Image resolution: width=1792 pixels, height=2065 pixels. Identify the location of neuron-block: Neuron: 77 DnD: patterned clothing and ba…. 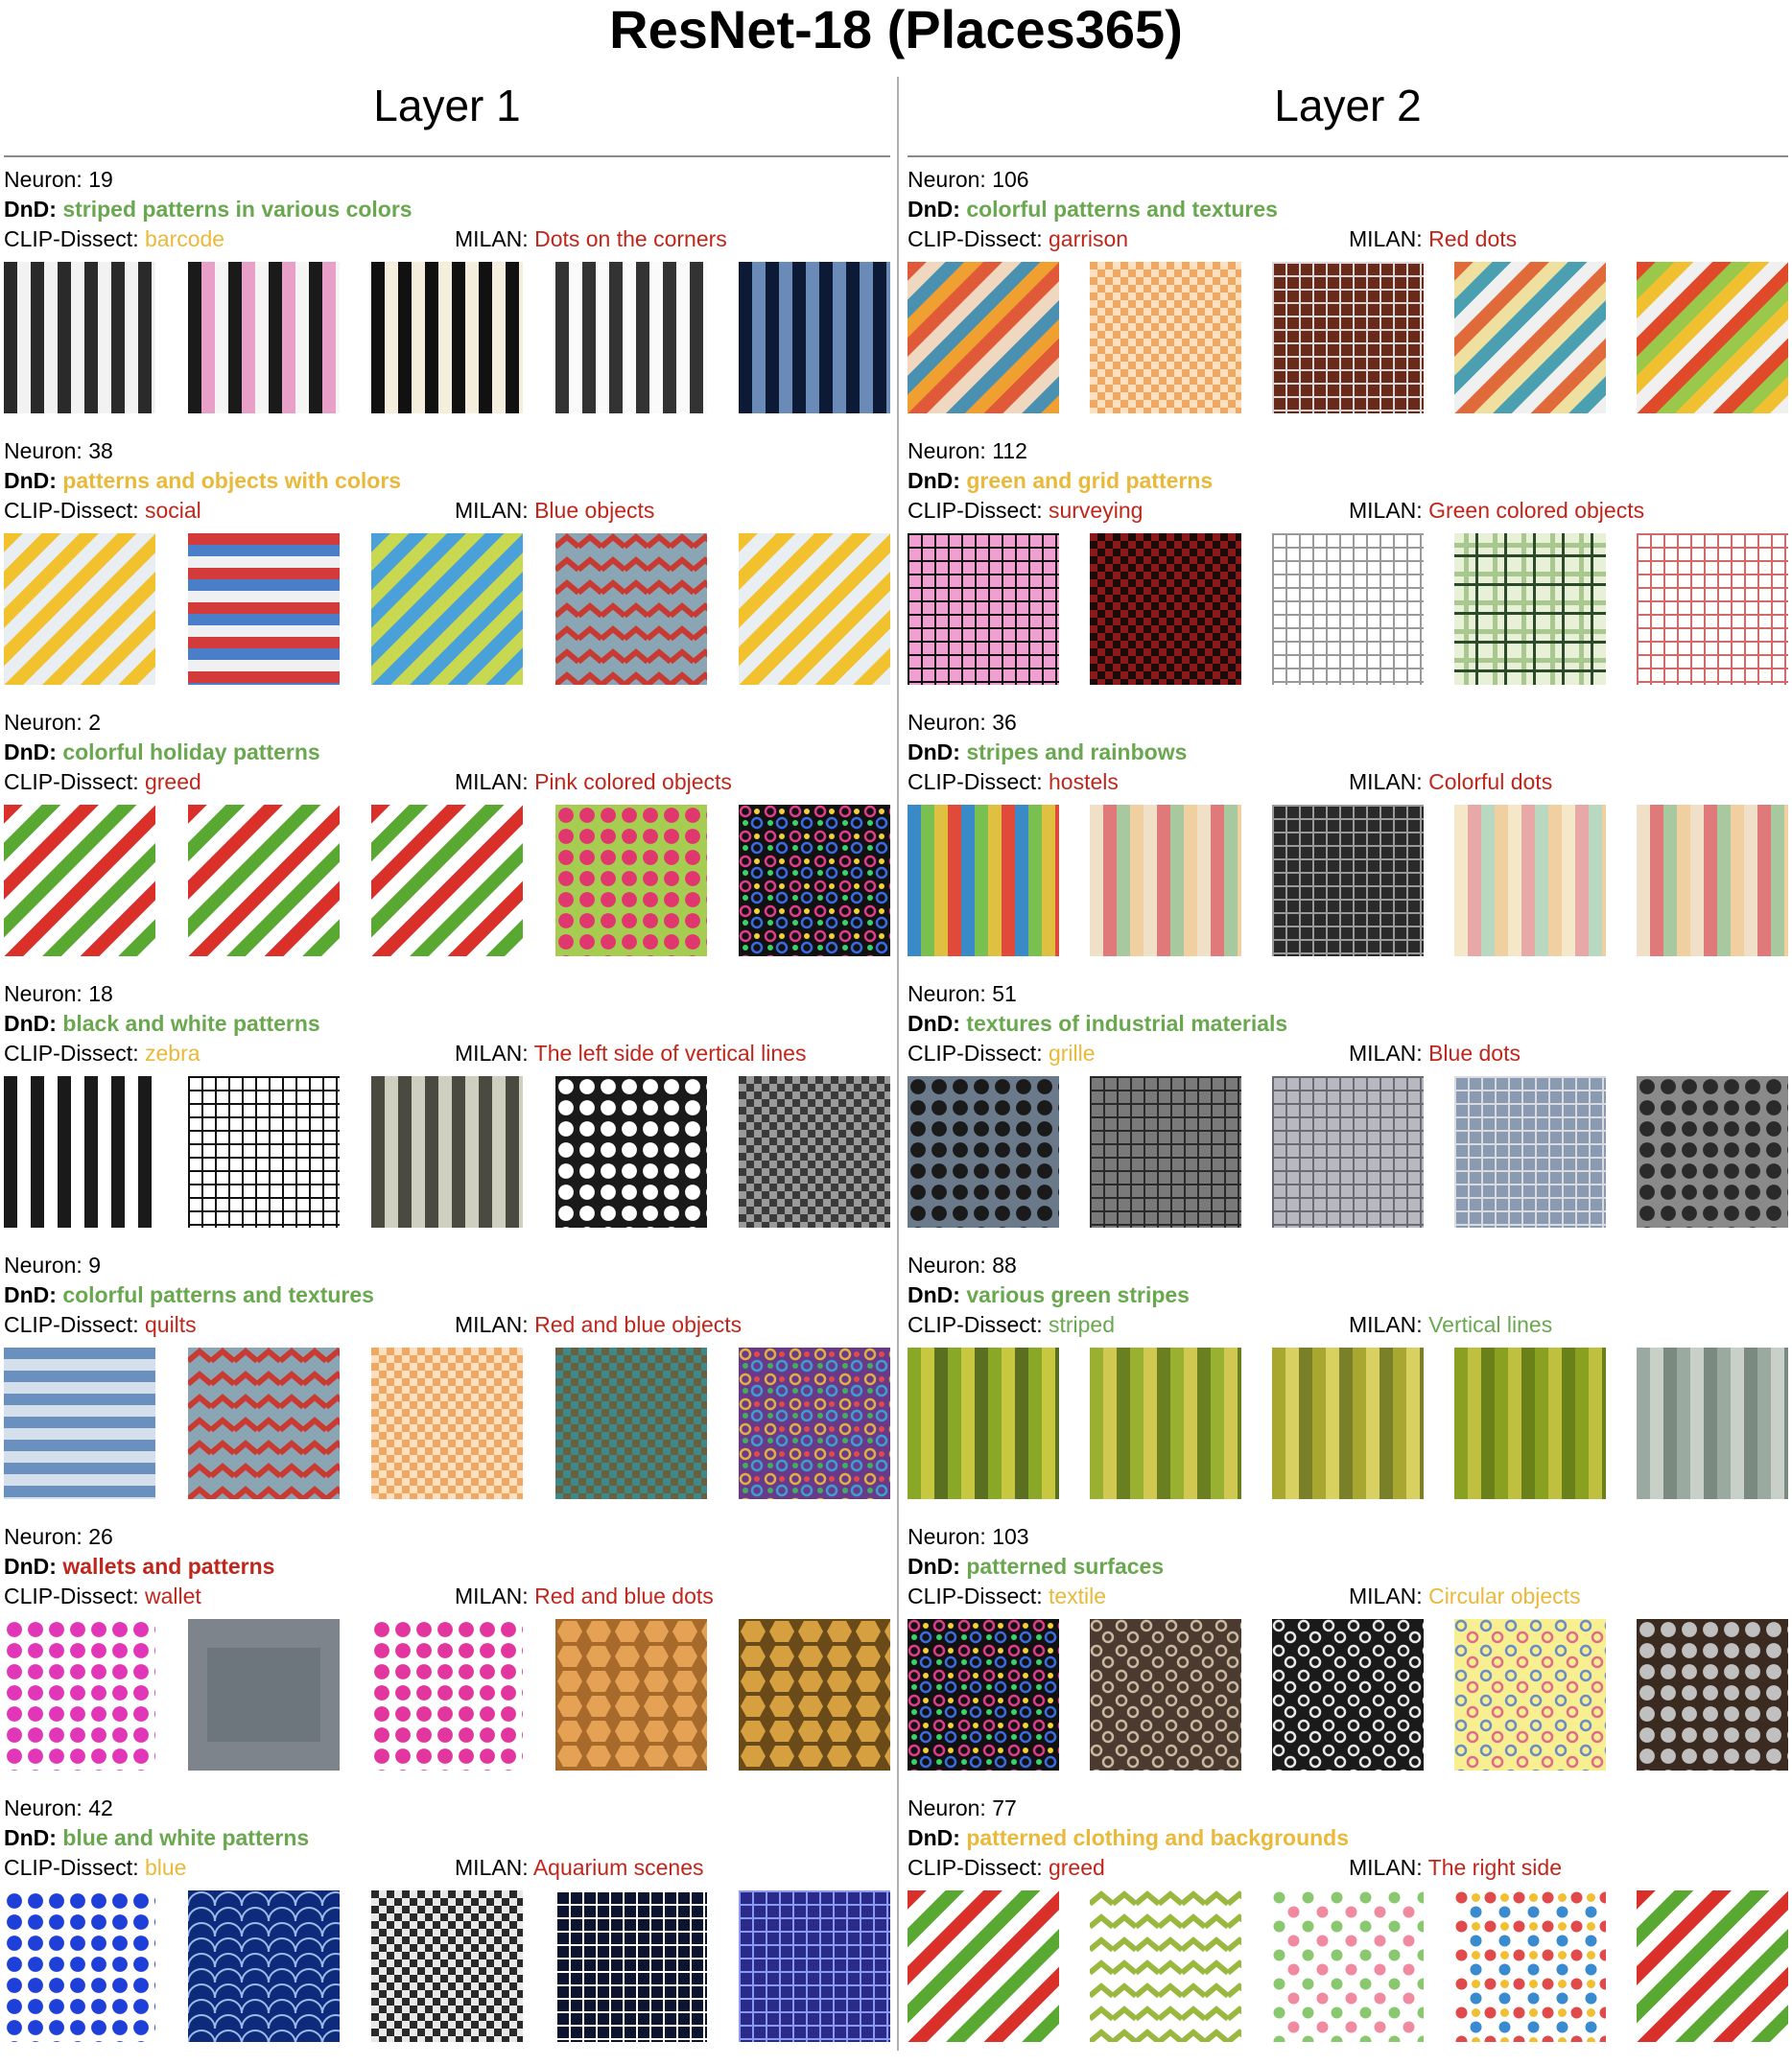
(1348, 1929).